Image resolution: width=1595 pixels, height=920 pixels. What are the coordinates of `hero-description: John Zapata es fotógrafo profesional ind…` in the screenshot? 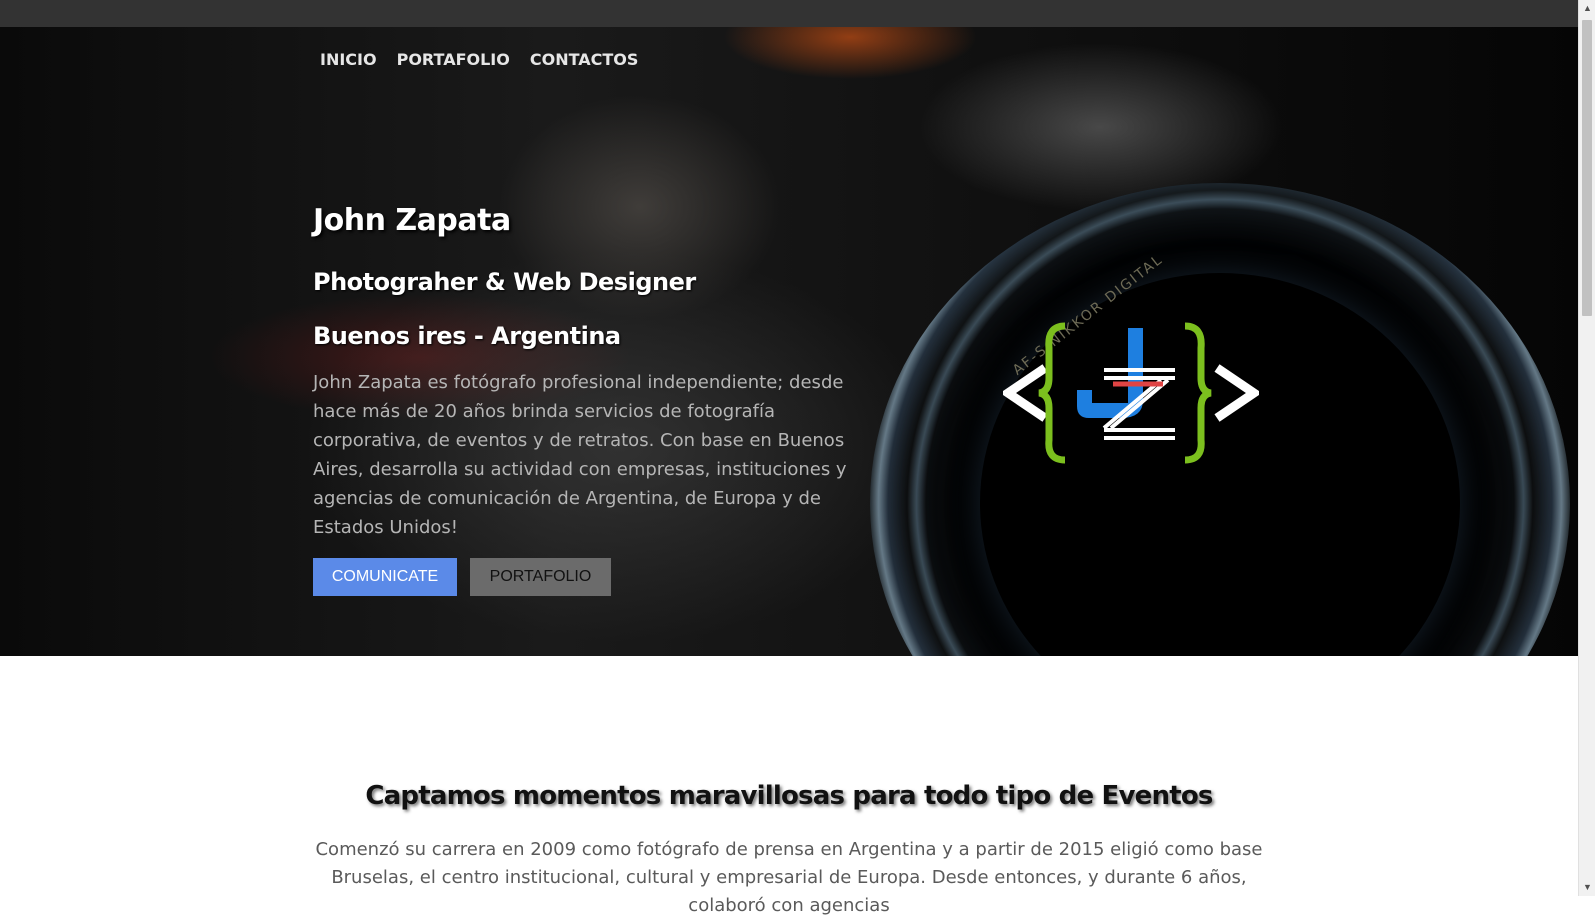 It's located at (580, 455).